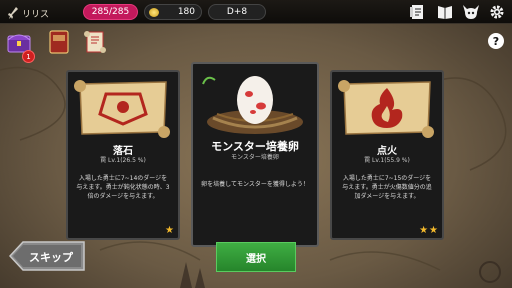 This screenshot has width=512, height=288. What do you see at coordinates (417, 12) in the screenshot?
I see `quest-card-icon` at bounding box center [417, 12].